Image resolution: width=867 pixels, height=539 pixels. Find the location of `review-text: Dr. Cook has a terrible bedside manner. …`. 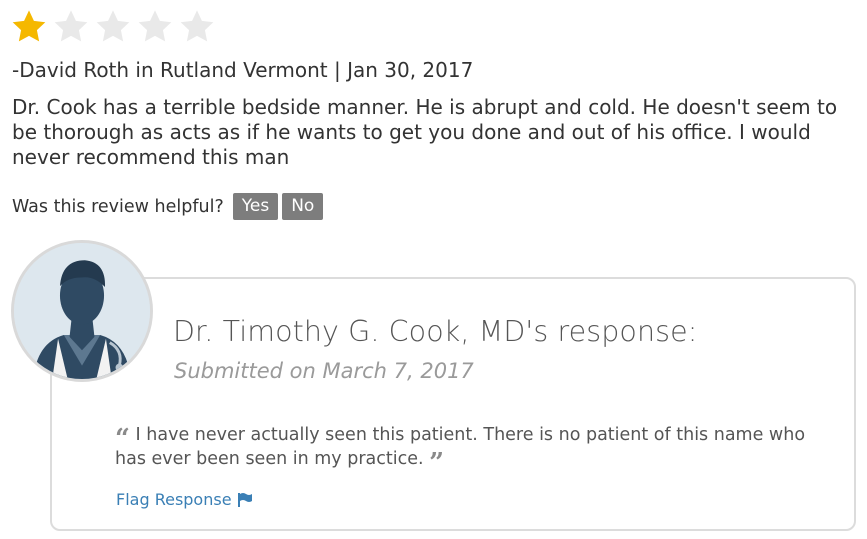

review-text: Dr. Cook has a terrible bedside manner. … is located at coordinates (425, 132).